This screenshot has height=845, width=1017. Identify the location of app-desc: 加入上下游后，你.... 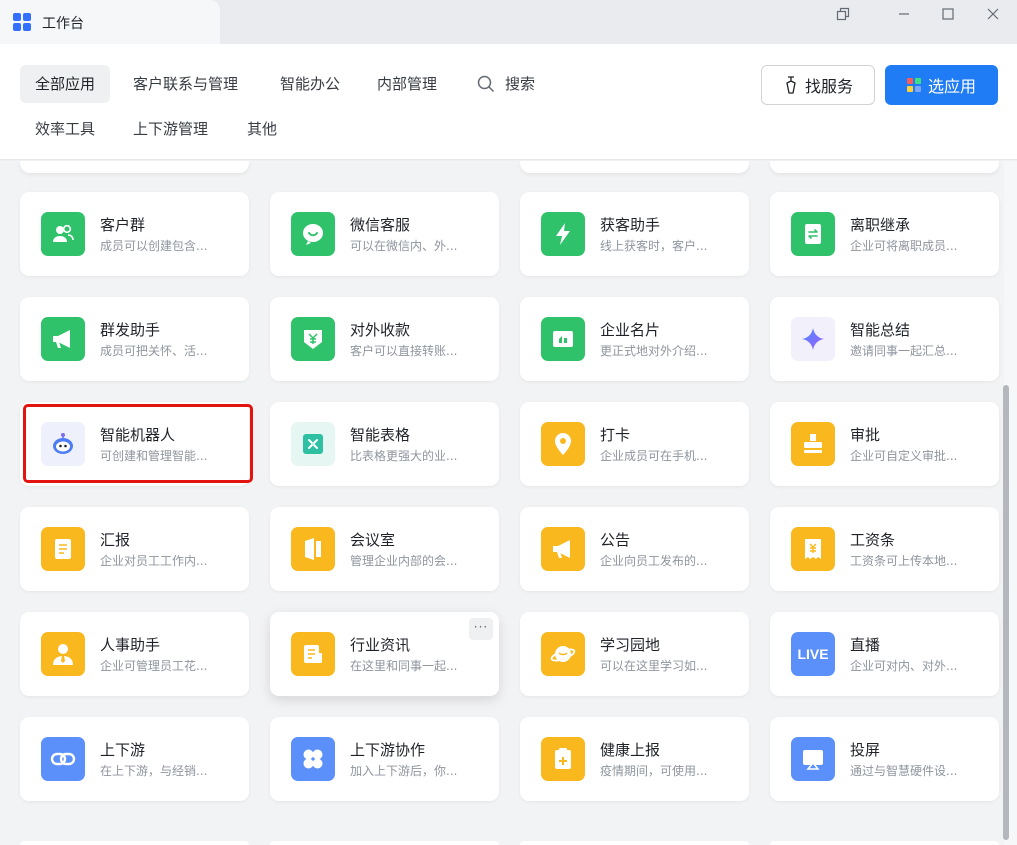
(404, 771).